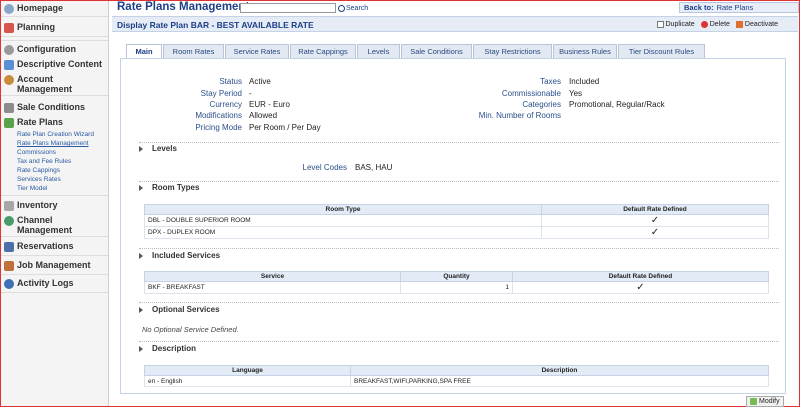  What do you see at coordinates (54, 161) in the screenshot?
I see `sidebar-subitem-tax-and-fee-rules: Tax and Fee Rules` at bounding box center [54, 161].